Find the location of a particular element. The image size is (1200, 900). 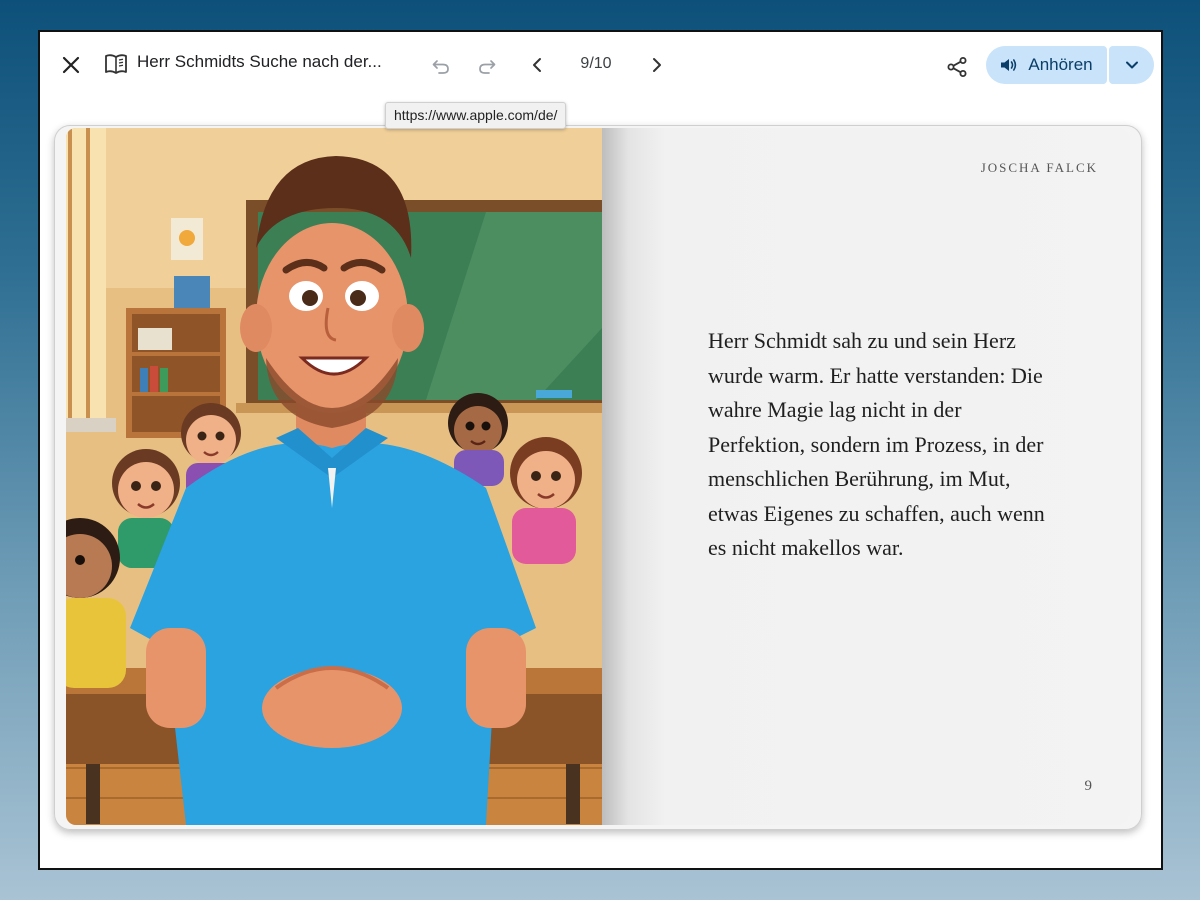

close-icon is located at coordinates (71, 65).